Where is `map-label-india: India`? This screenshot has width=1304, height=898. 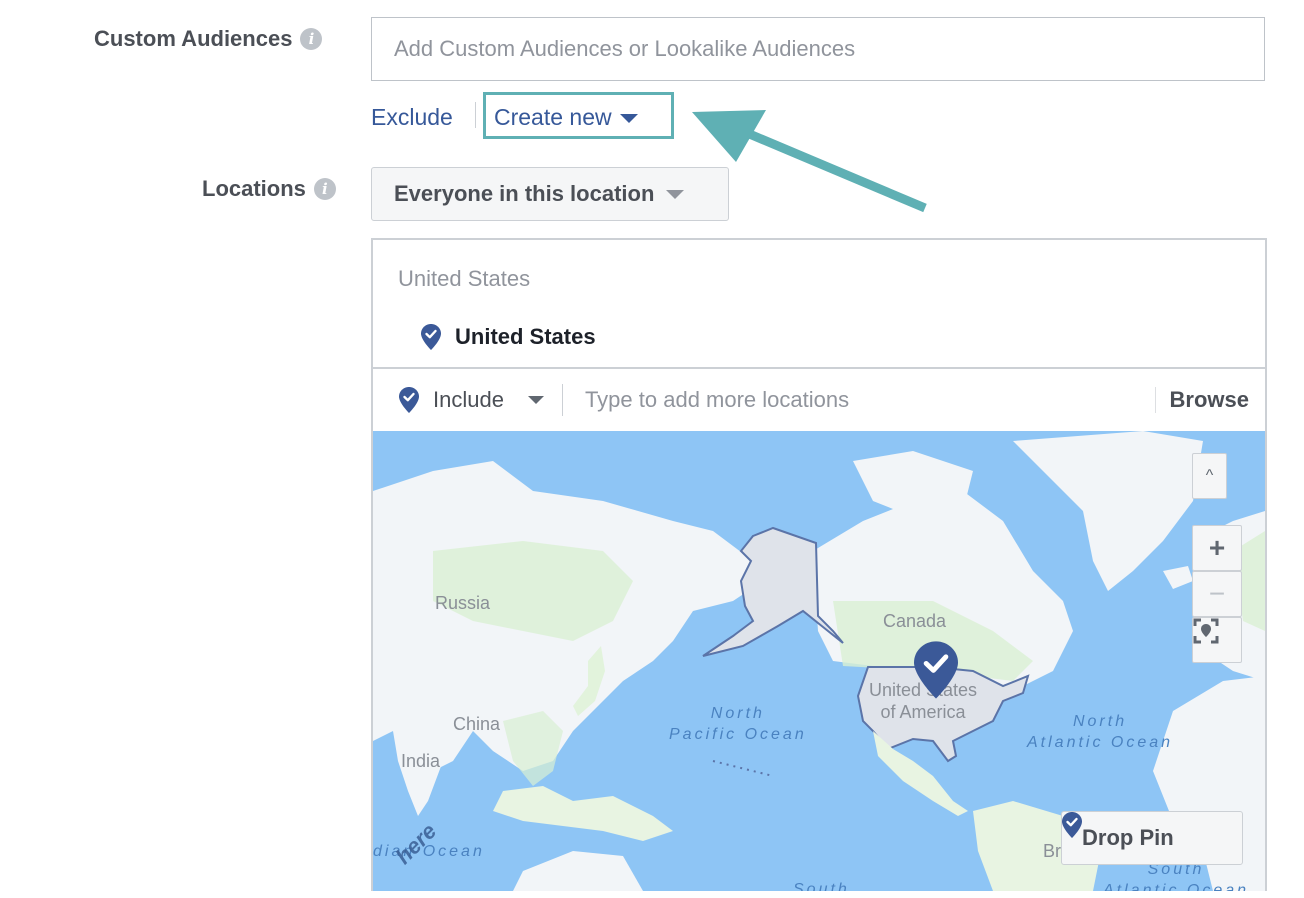 map-label-india: India is located at coordinates (421, 761).